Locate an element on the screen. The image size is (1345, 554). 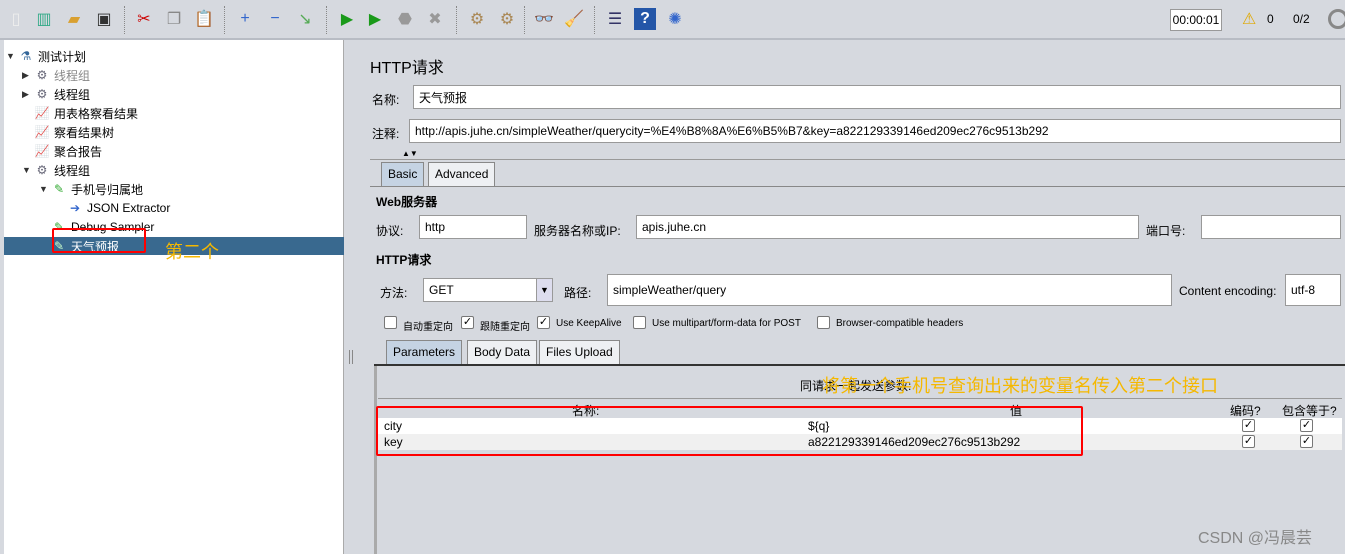
open-icon: ▰ is located at coordinates (74, 19).